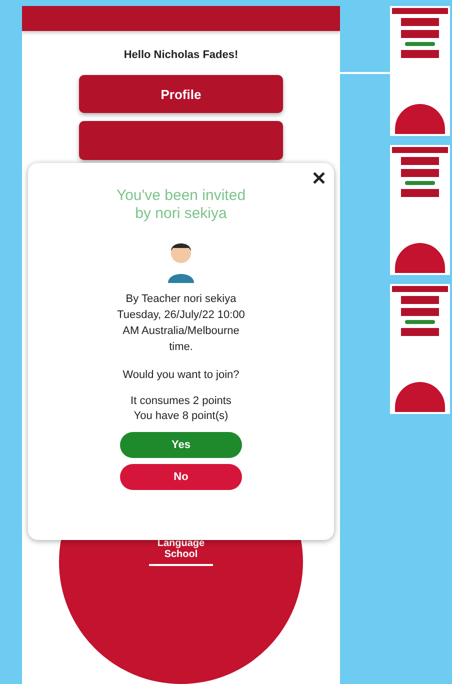  I want to click on menu-button: Profile, so click(181, 94).